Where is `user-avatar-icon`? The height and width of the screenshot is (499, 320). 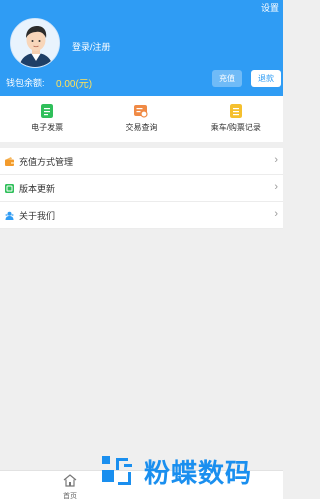
user-avatar-icon is located at coordinates (35, 43).